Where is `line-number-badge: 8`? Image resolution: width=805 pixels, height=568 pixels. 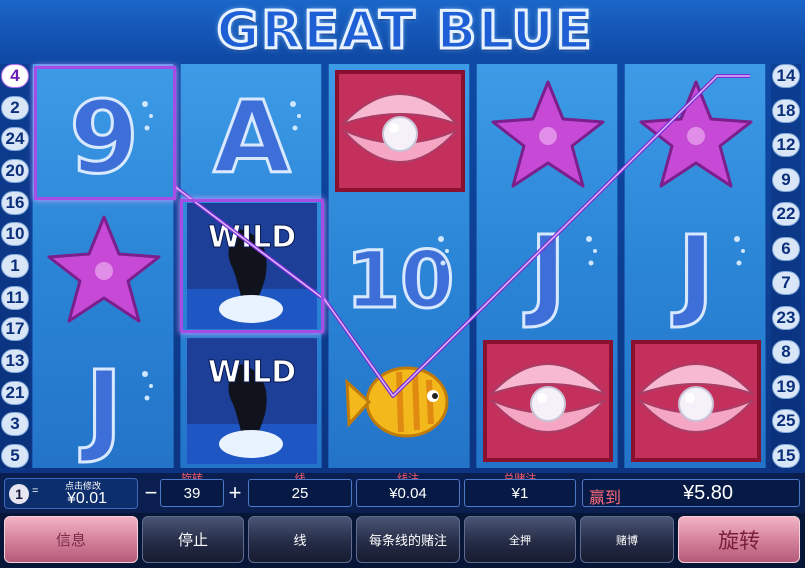
line-number-badge: 8 is located at coordinates (786, 352).